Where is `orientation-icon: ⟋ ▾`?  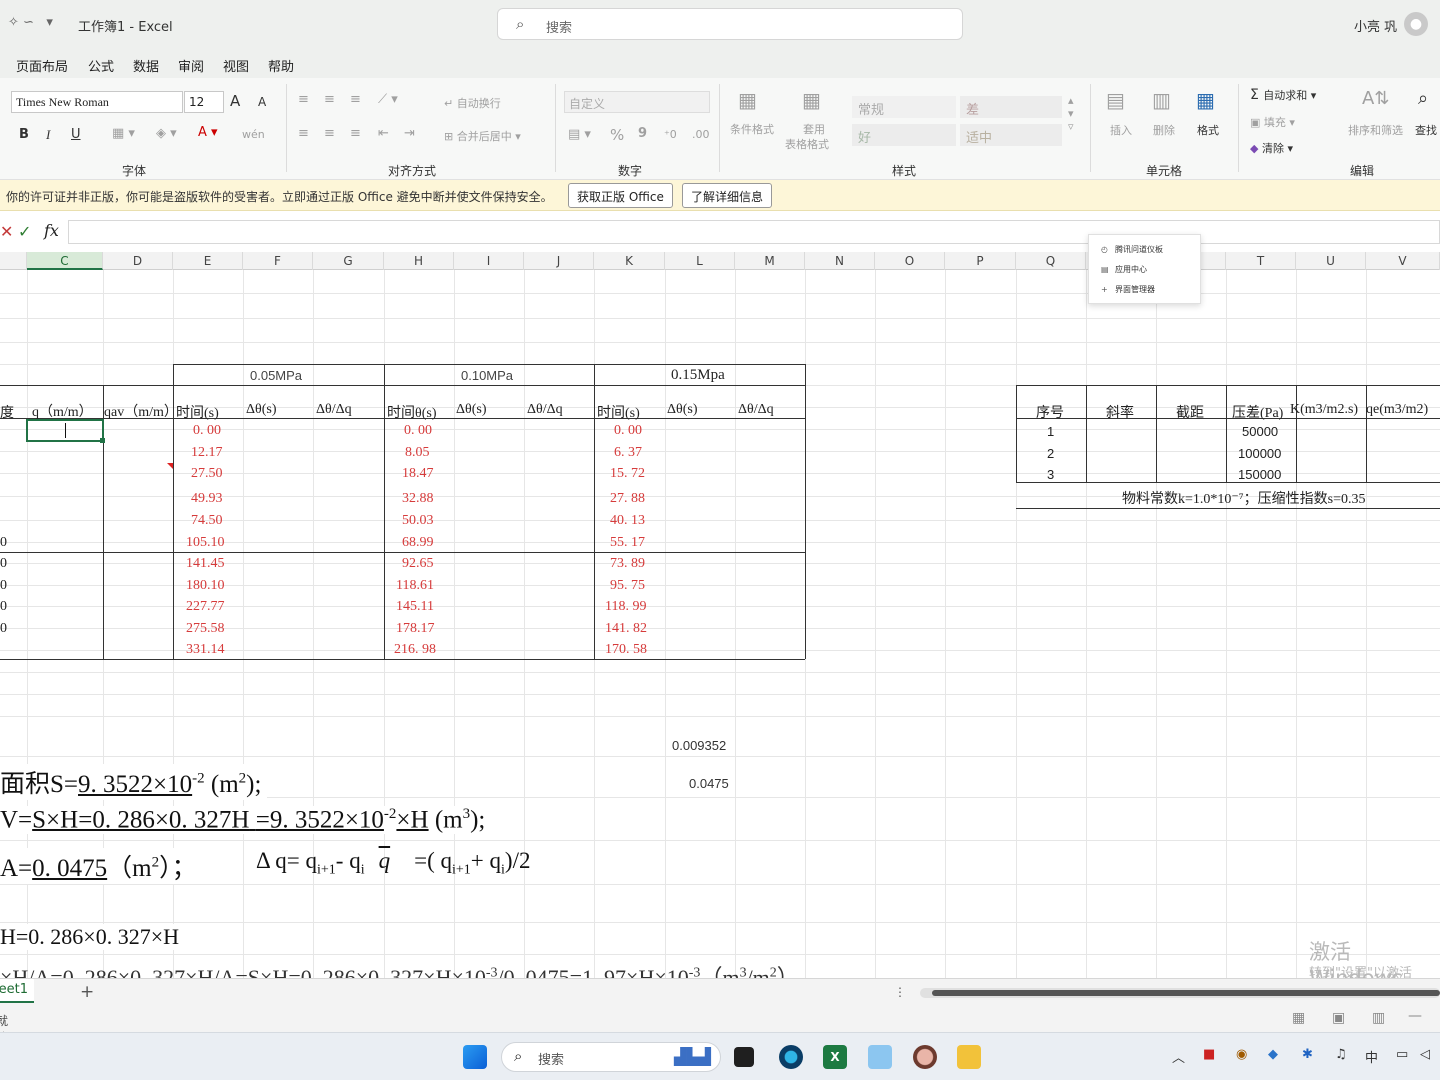
orientation-icon: ⟋ ▾ is located at coordinates (388, 99).